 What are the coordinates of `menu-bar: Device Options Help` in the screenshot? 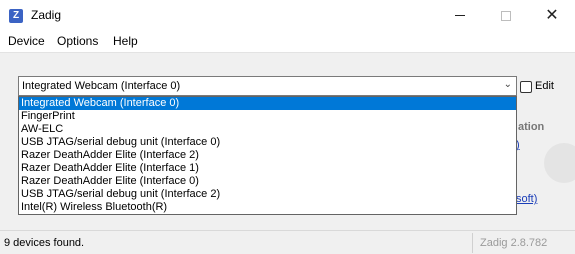 It's located at (287, 41).